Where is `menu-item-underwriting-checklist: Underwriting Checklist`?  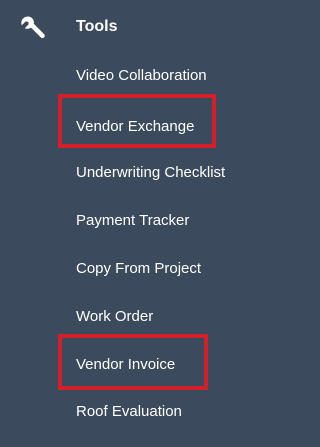
menu-item-underwriting-checklist: Underwriting Checklist is located at coordinates (150, 173).